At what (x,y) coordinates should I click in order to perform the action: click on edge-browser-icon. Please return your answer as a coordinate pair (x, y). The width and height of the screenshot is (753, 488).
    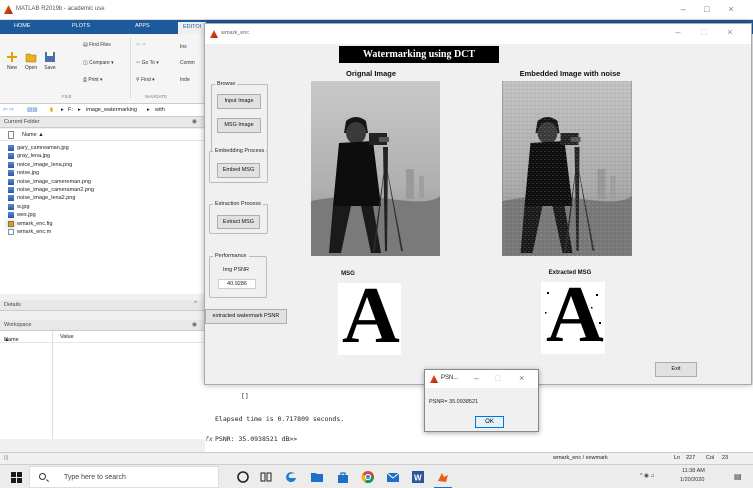
    Looking at the image, I should click on (291, 477).